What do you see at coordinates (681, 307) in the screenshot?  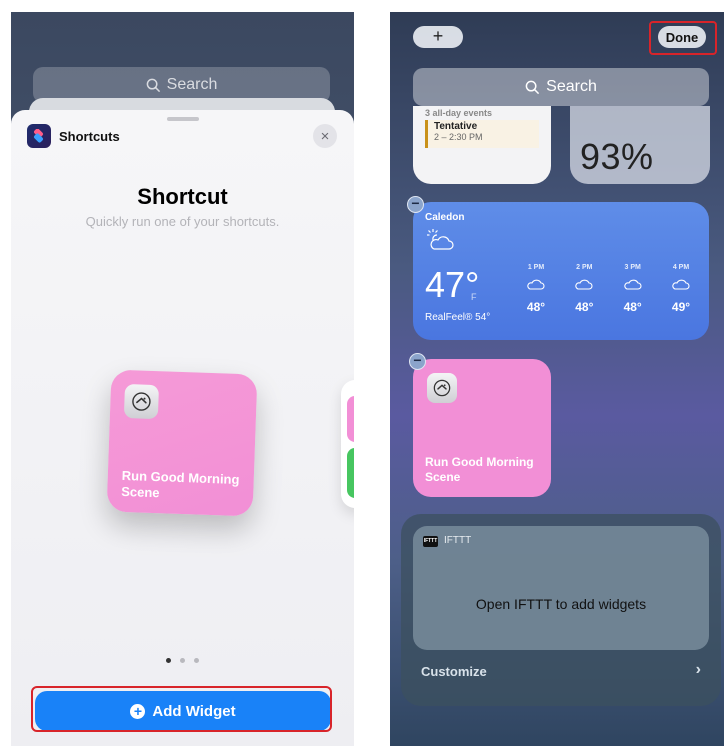 I see `hourly-temp: 49°` at bounding box center [681, 307].